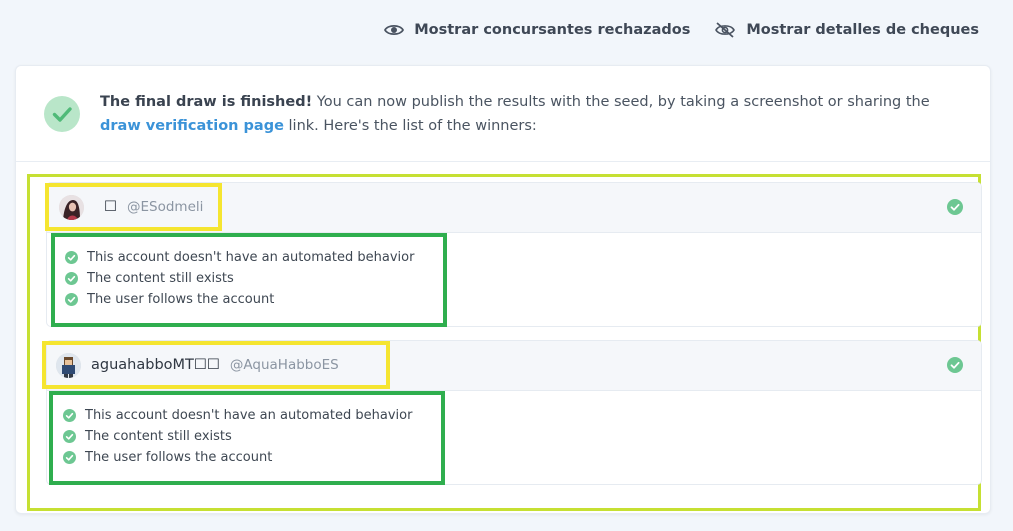  I want to click on show-rejected-toggle: Mostrar concursantes rechazados, so click(537, 30).